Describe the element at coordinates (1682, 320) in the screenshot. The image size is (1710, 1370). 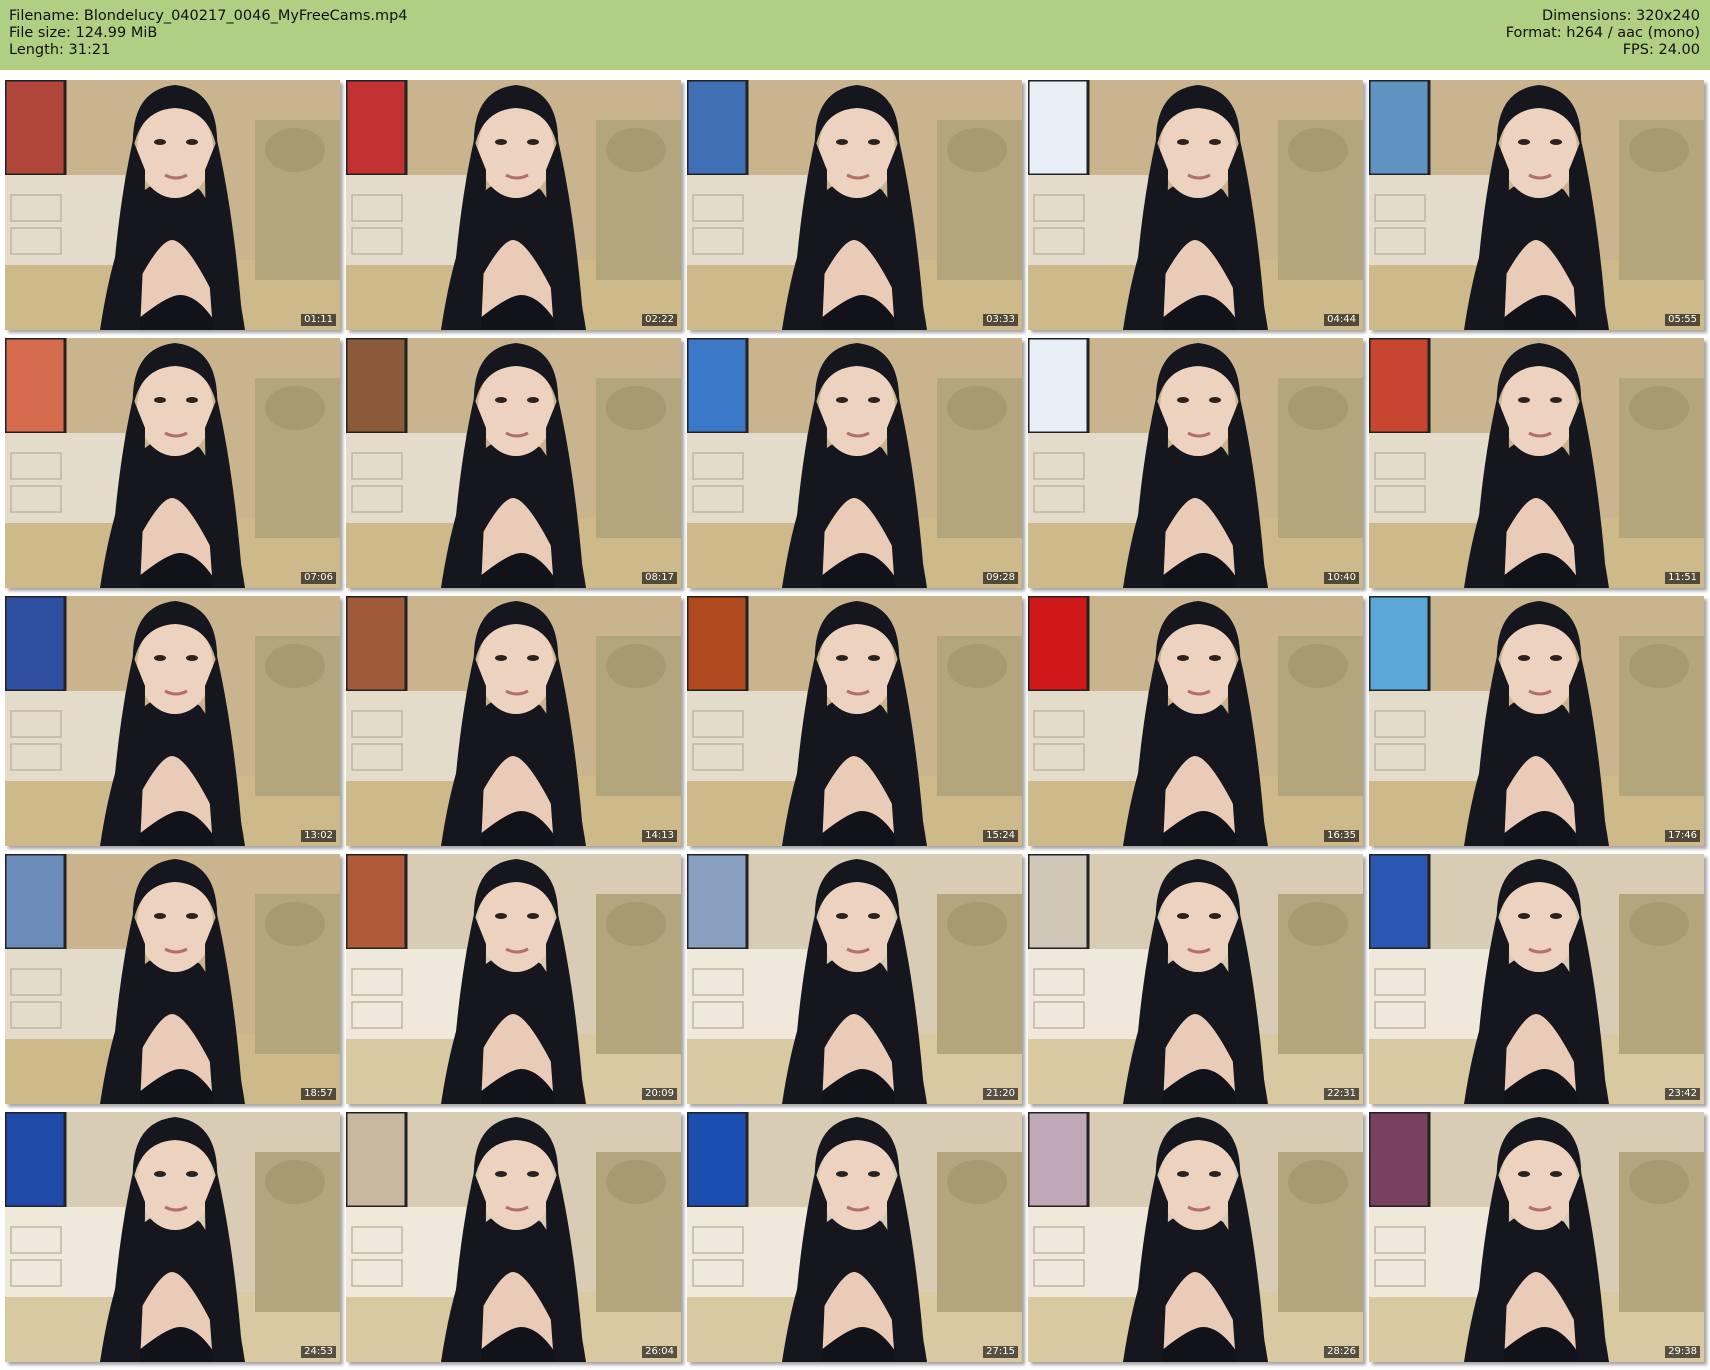
I see `frame-timestamp: 05:55` at that location.